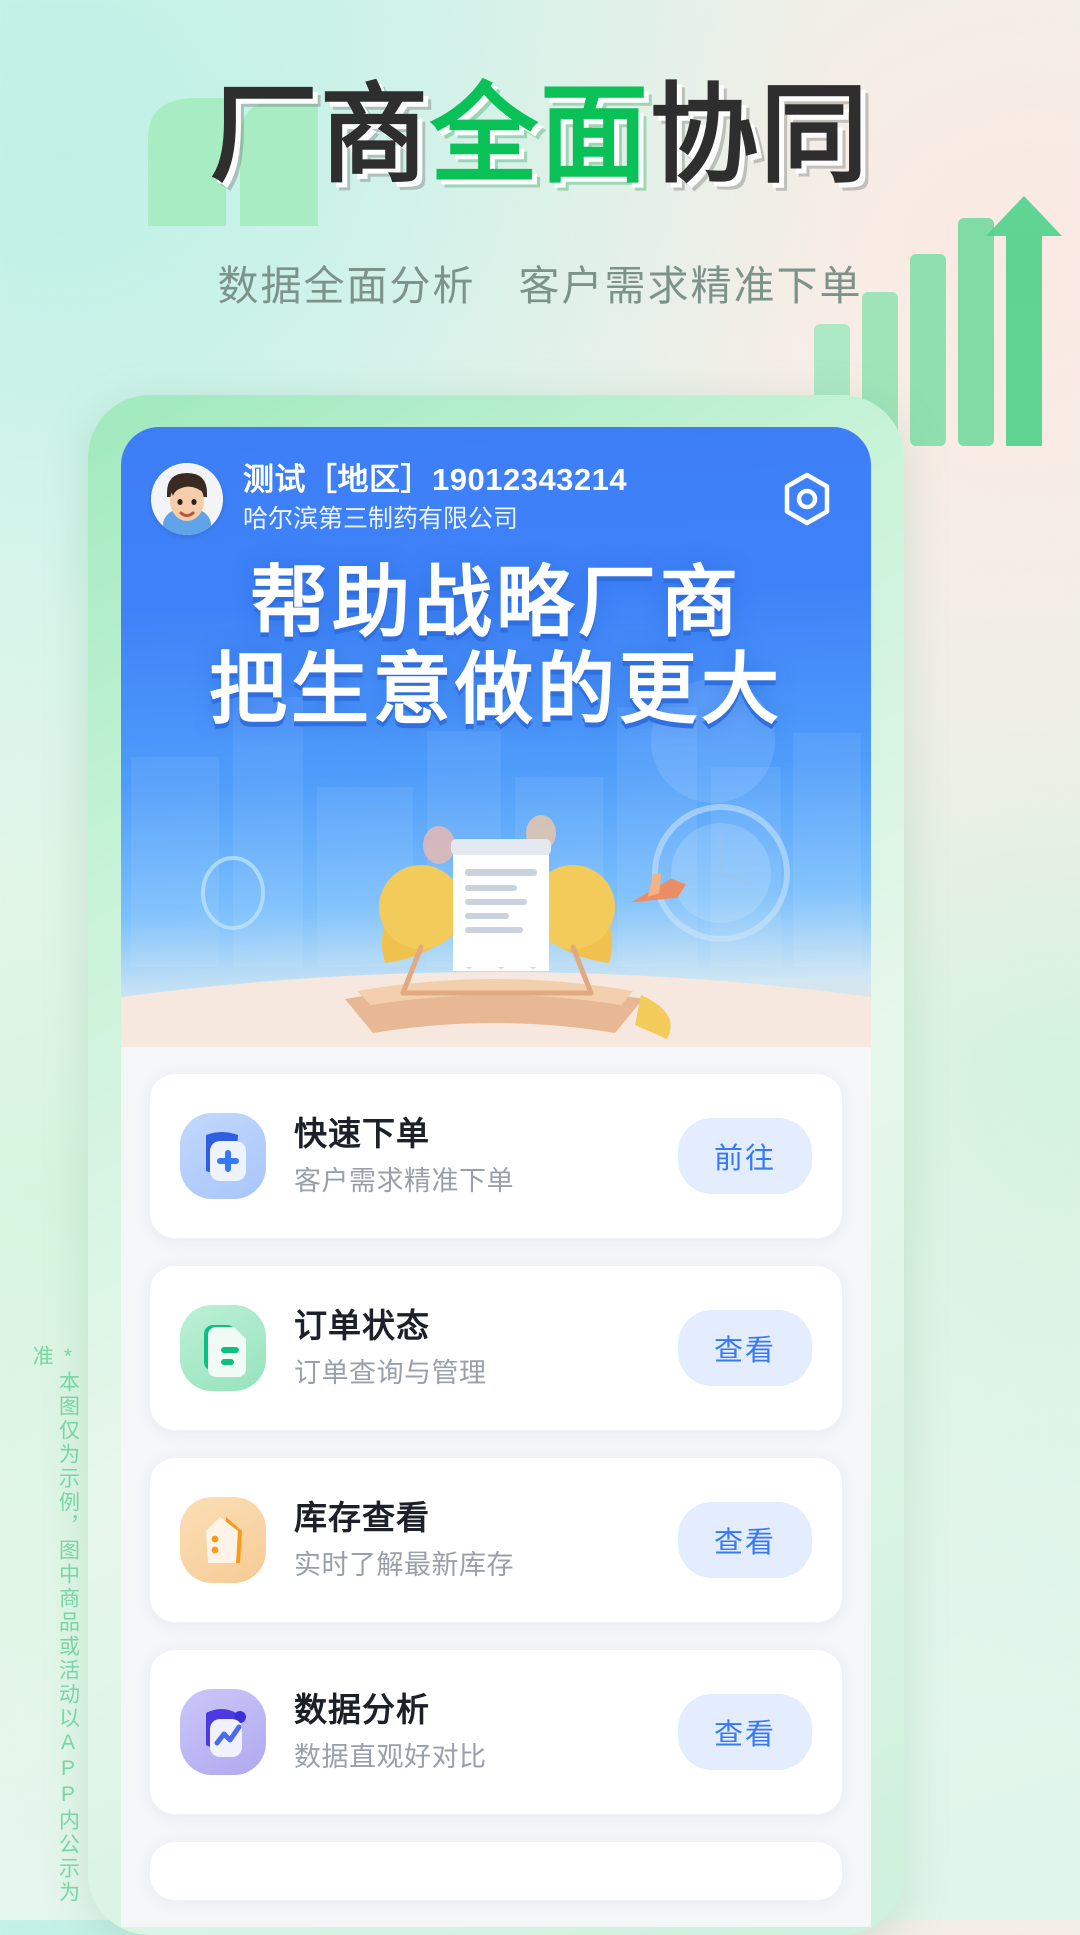 This screenshot has height=1935, width=1080. What do you see at coordinates (390, 1373) in the screenshot?
I see `card-subtitle: 订单查询与管理` at bounding box center [390, 1373].